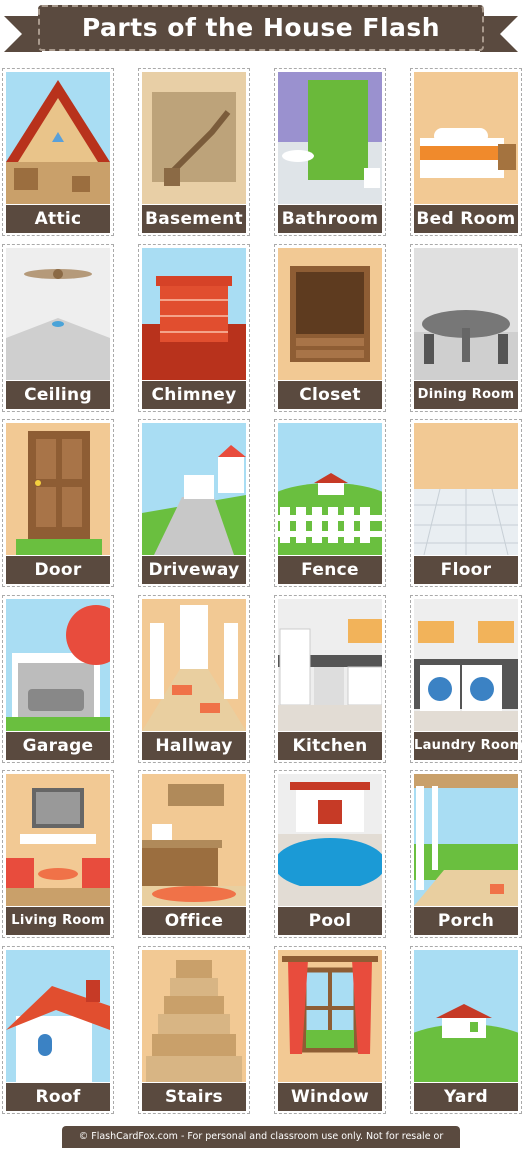 This screenshot has width=522, height=1170. What do you see at coordinates (499, 34) in the screenshot?
I see `banner-ribbon-right` at bounding box center [499, 34].